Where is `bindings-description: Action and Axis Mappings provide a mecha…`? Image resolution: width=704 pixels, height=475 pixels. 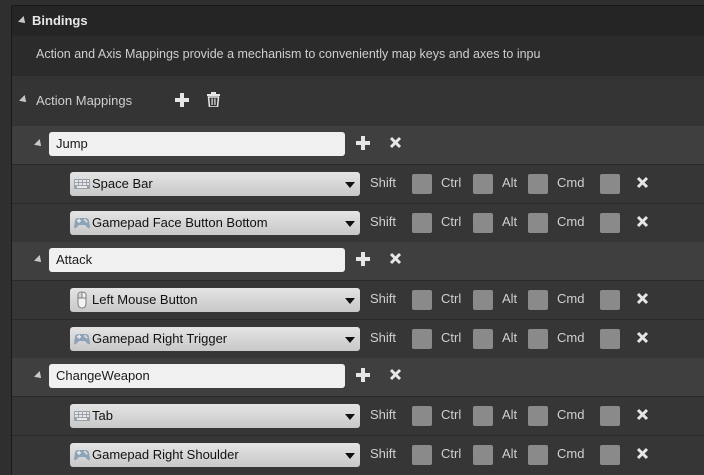
bindings-description: Action and Axis Mappings provide a mecha… is located at coordinates (358, 56).